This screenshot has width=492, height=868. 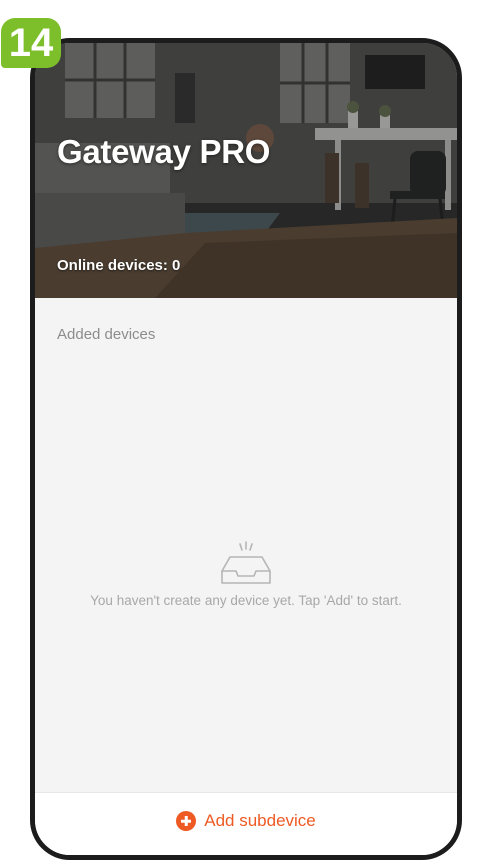 What do you see at coordinates (260, 820) in the screenshot?
I see `add-subdevice-label: Add subdevice` at bounding box center [260, 820].